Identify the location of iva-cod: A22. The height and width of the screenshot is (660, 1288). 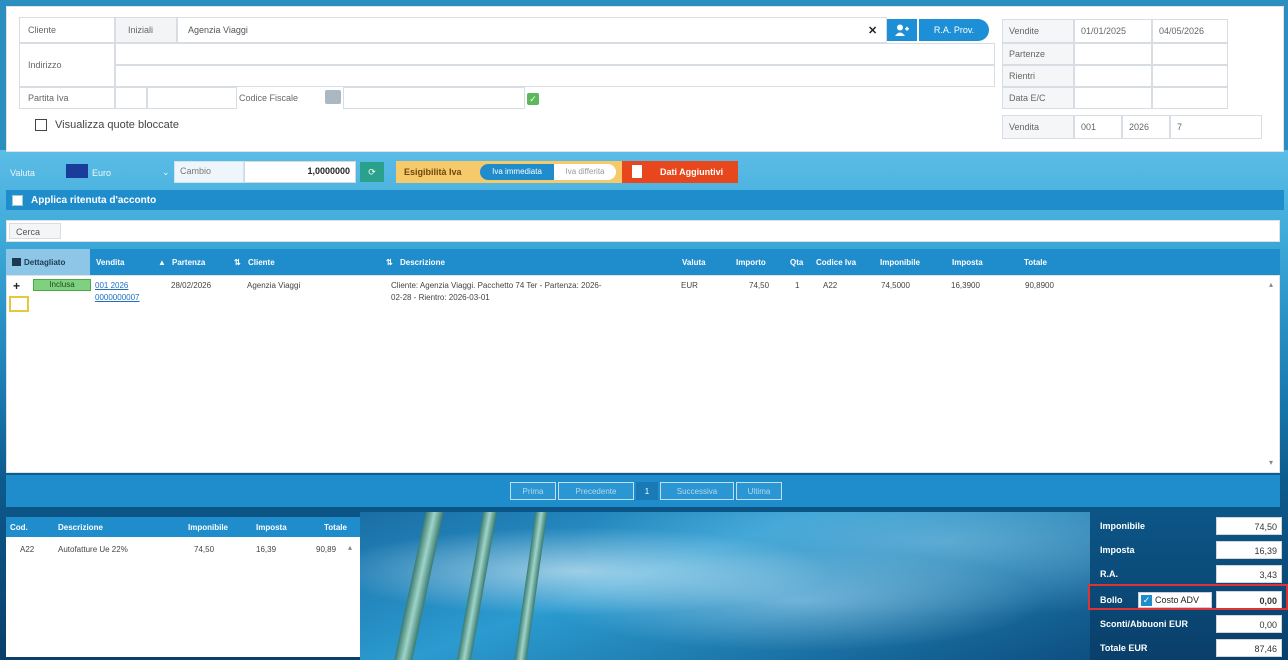
(27, 549).